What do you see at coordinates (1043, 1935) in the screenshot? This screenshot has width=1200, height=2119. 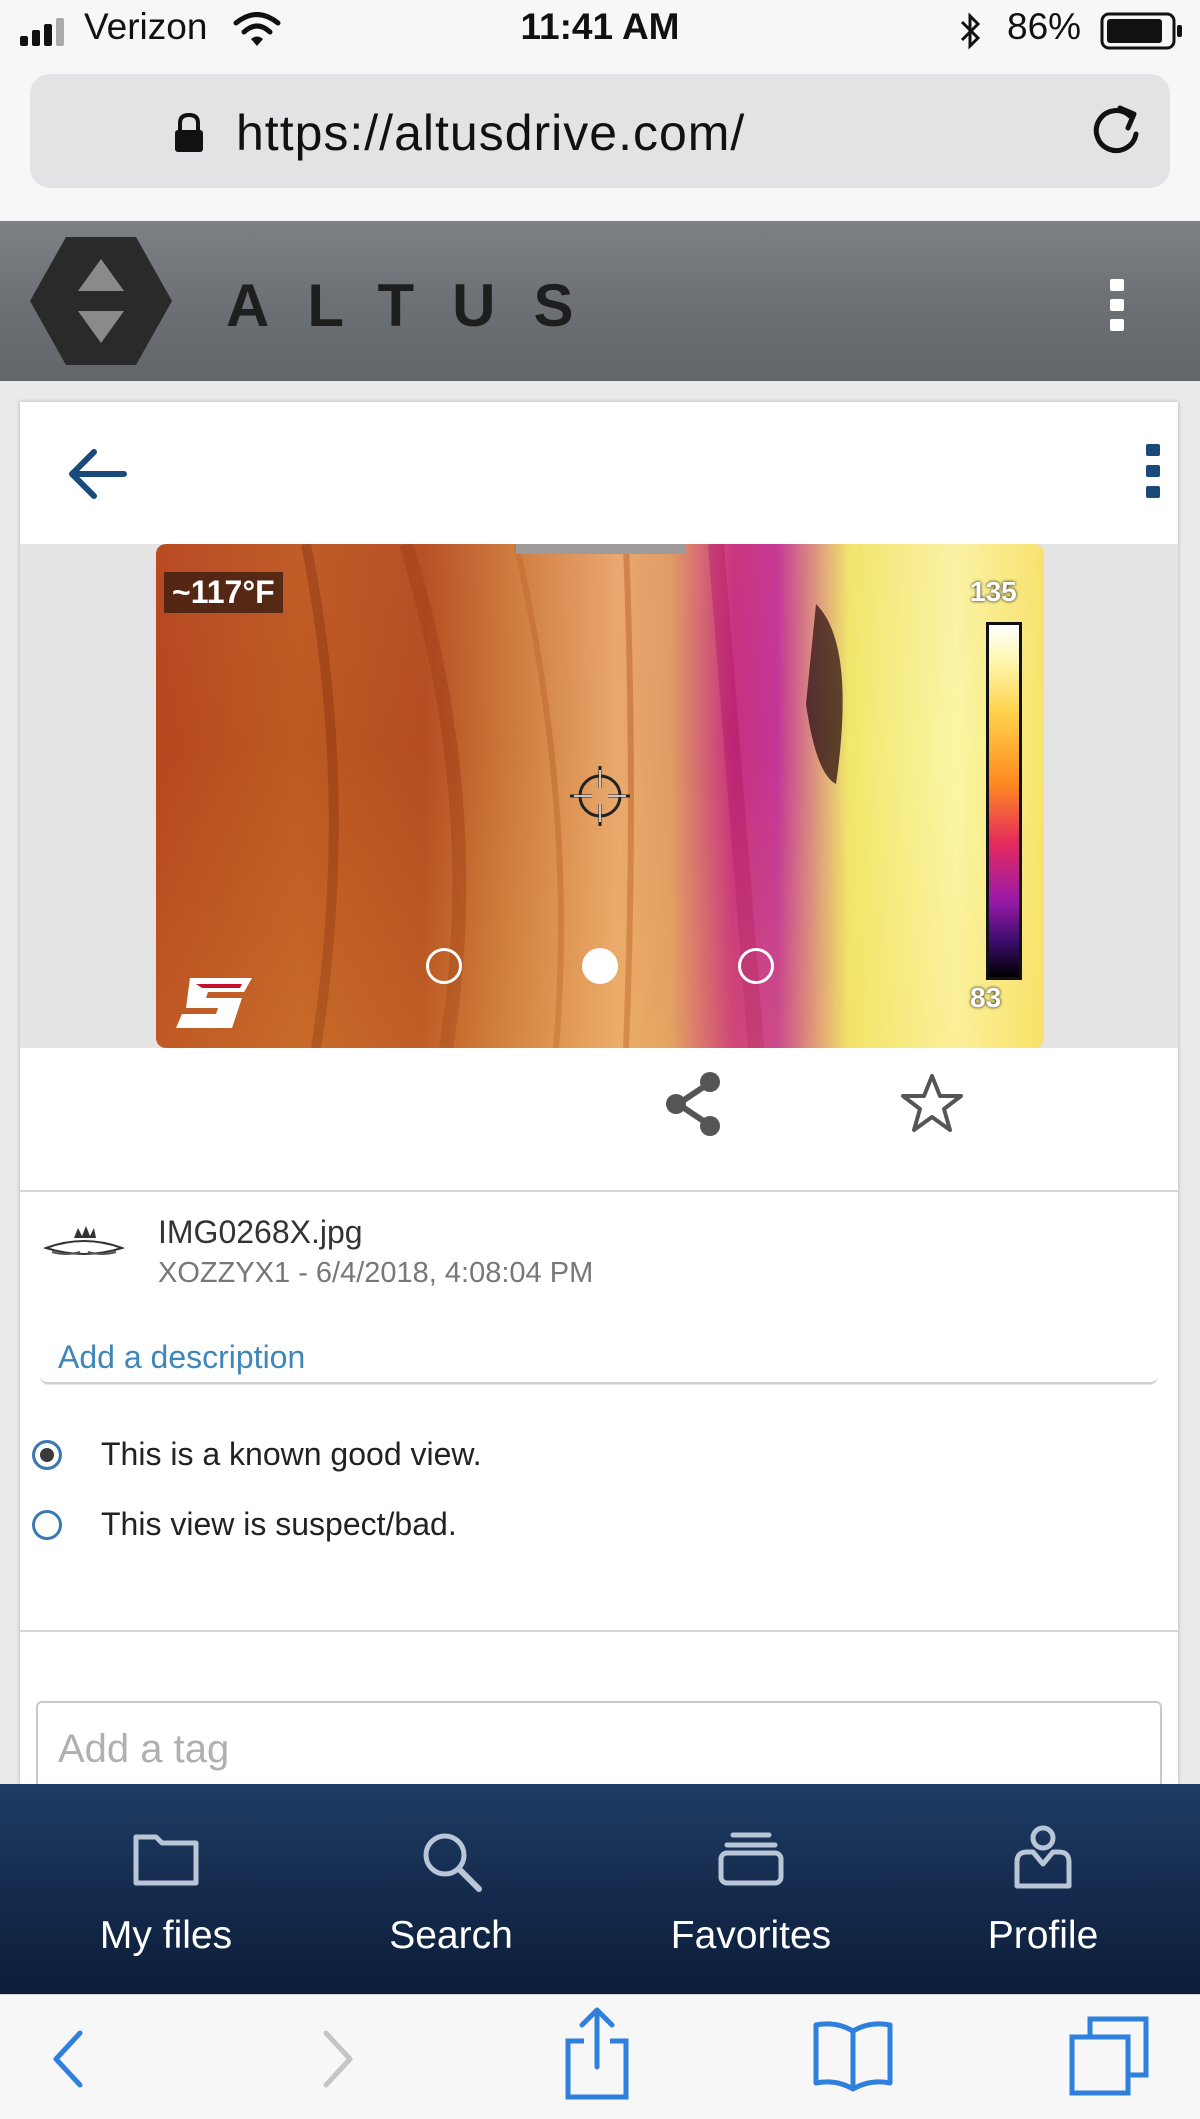 I see `nav-profile-label: Profile` at bounding box center [1043, 1935].